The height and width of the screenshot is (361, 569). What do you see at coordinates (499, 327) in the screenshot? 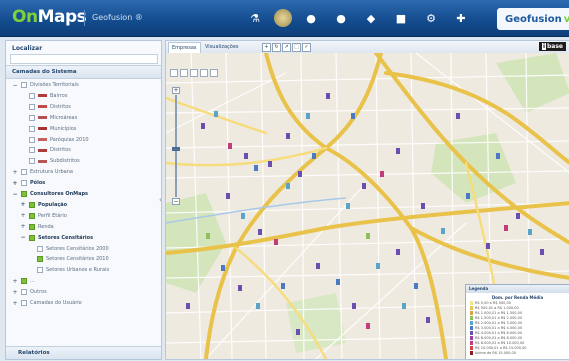
I see `legend-label: R$ 3.000,01 a R$ 4.000,00` at bounding box center [499, 327].